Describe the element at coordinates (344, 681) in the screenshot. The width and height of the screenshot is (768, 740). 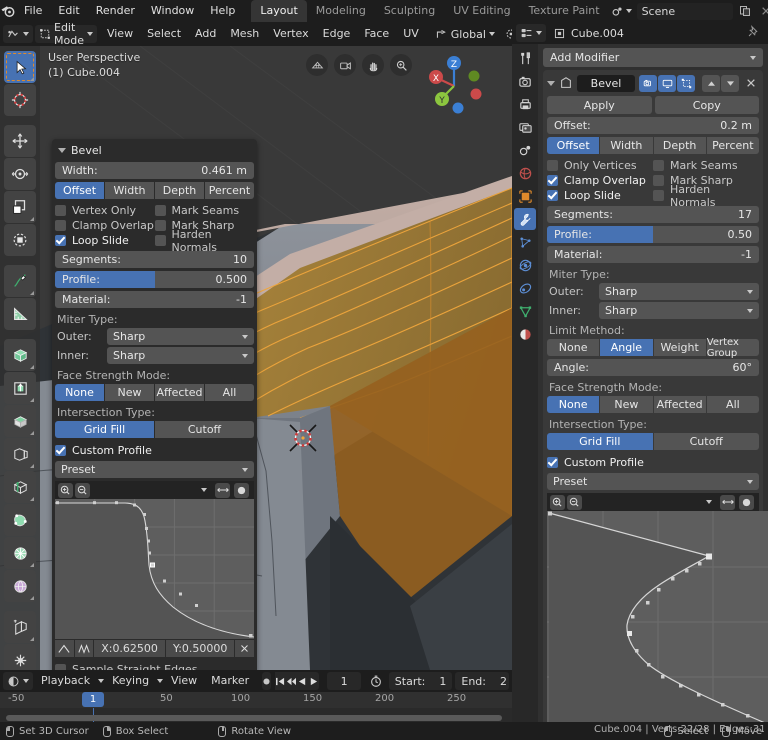
I see `timeline-current-frame-field: 1` at that location.